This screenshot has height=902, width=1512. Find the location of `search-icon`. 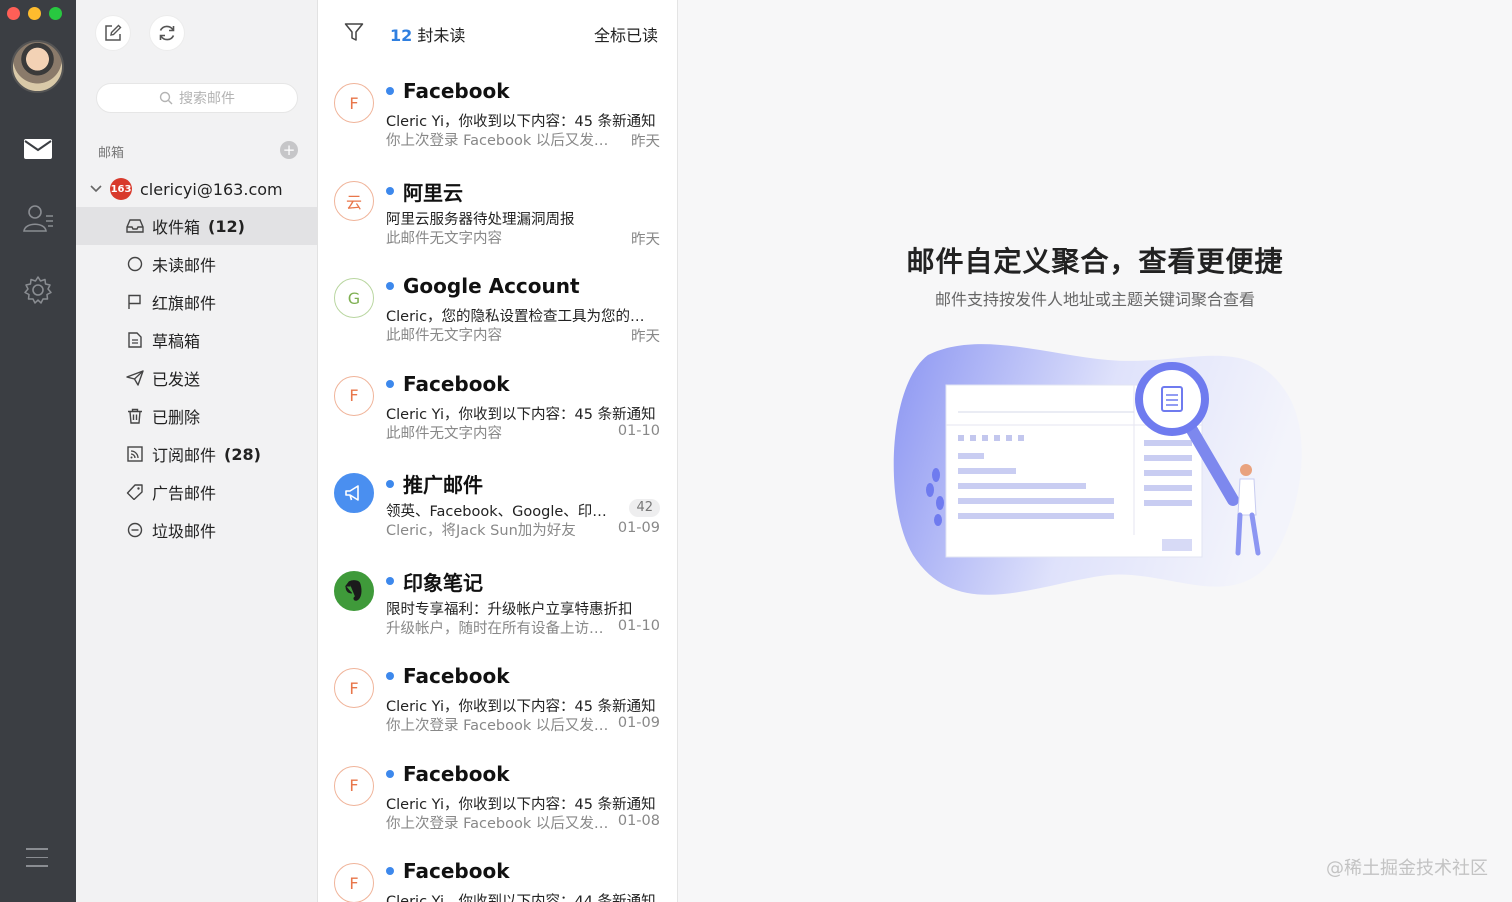

search-icon is located at coordinates (166, 98).